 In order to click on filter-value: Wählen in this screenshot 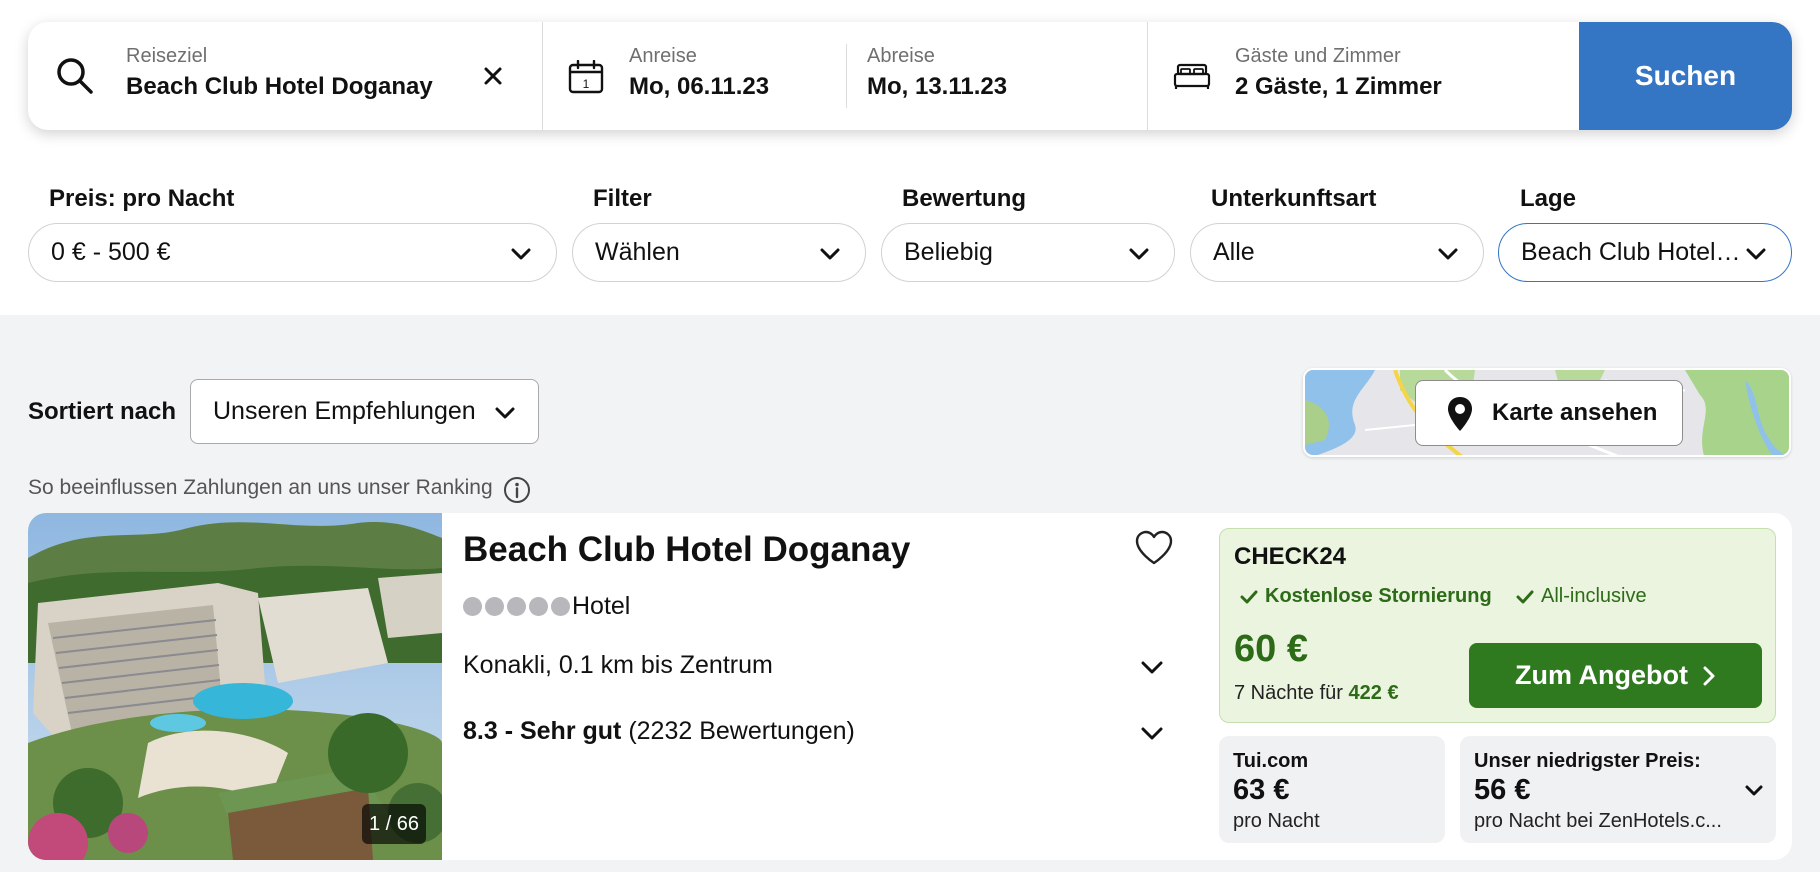, I will do `click(637, 252)`.